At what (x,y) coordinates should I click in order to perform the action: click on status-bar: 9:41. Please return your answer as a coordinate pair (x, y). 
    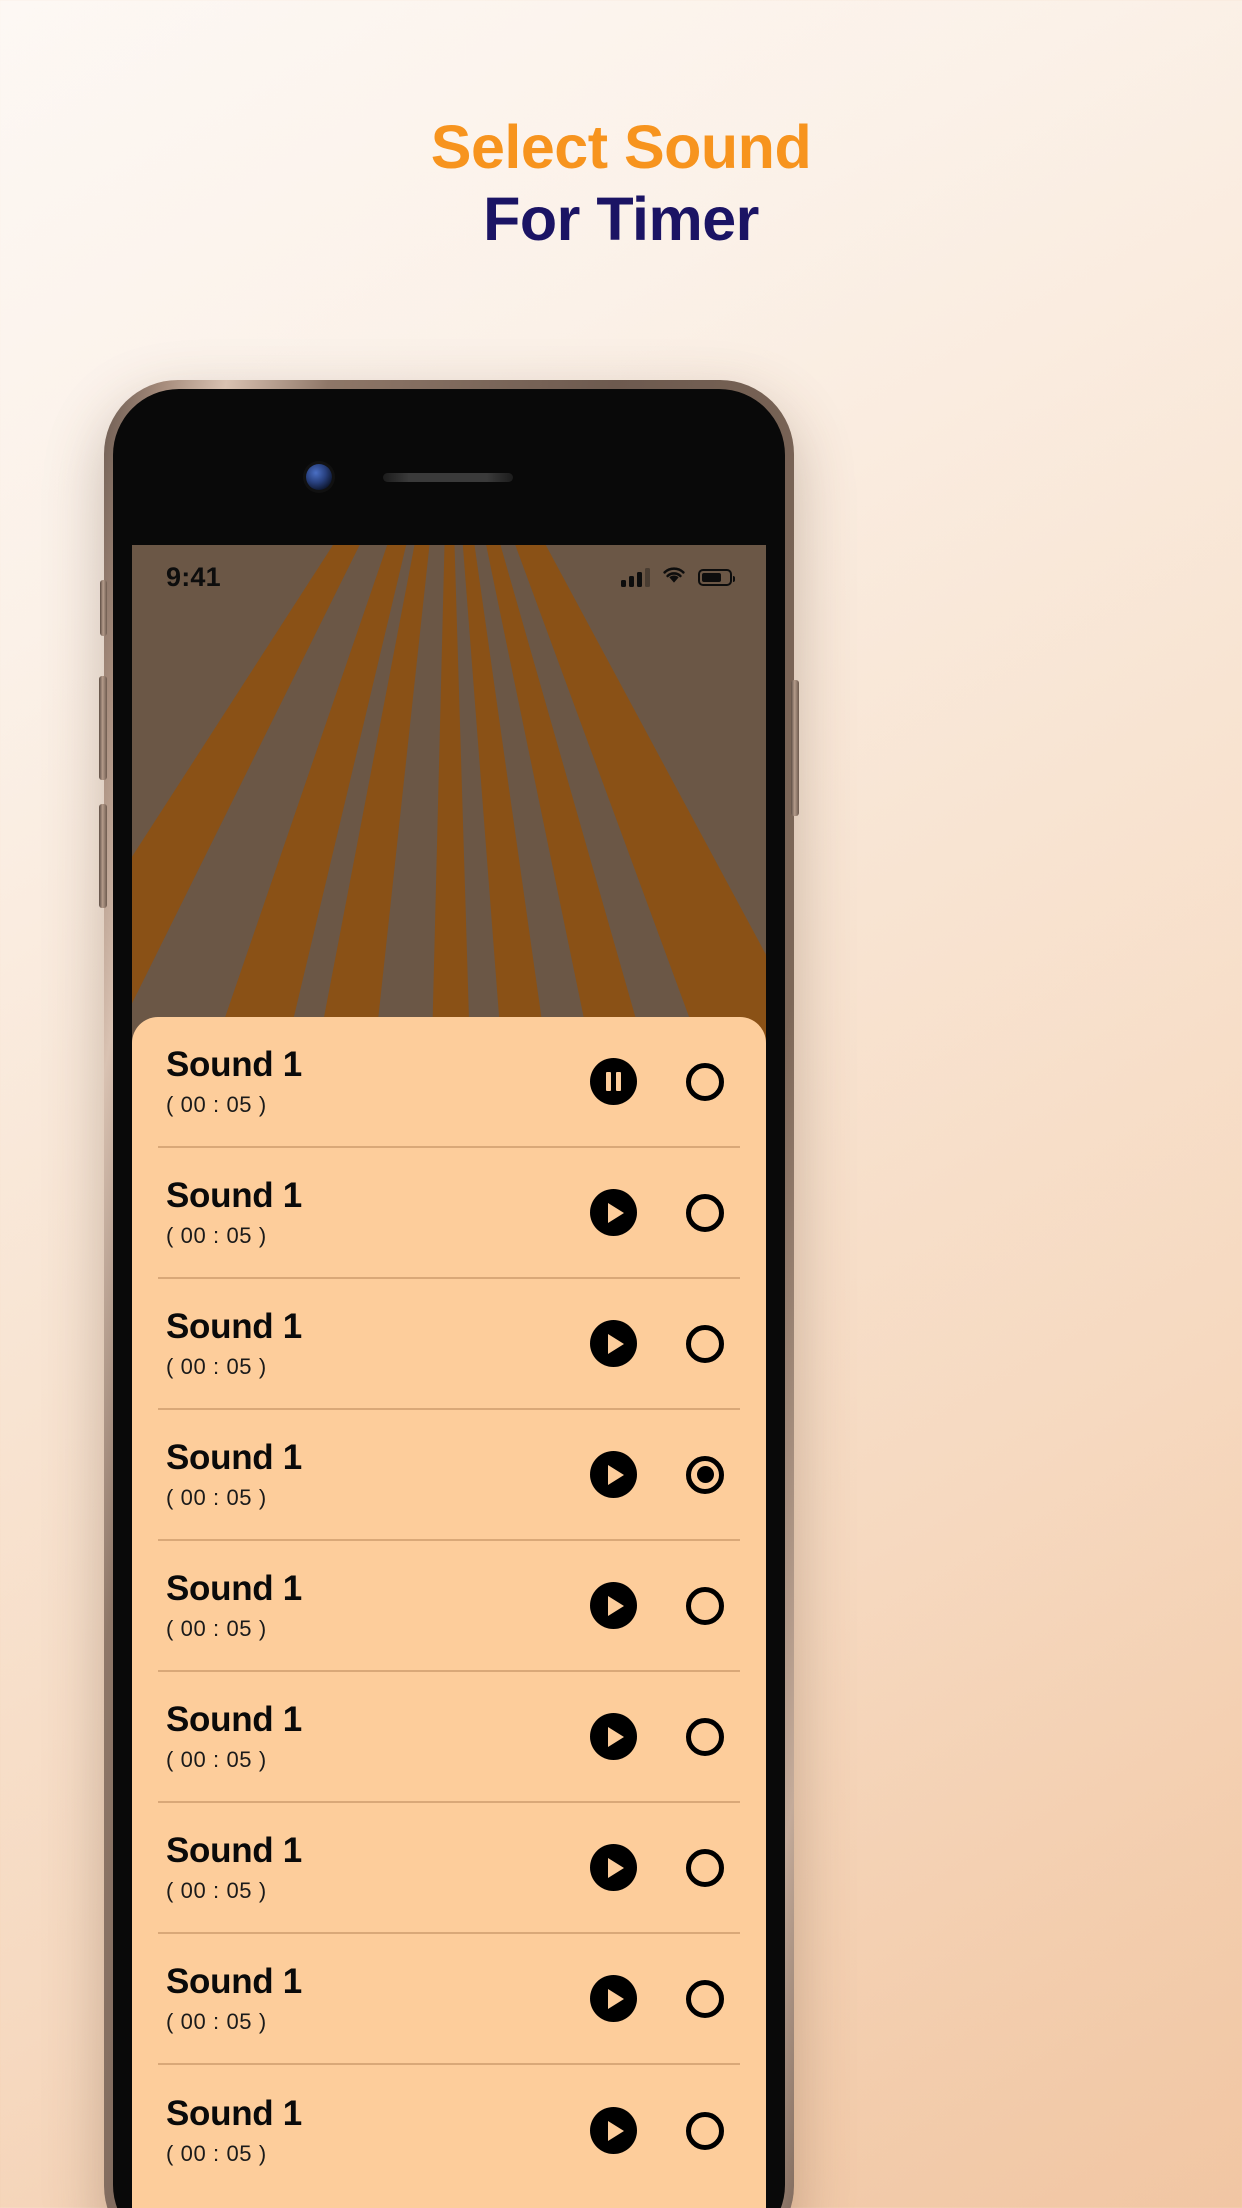
    Looking at the image, I should click on (449, 577).